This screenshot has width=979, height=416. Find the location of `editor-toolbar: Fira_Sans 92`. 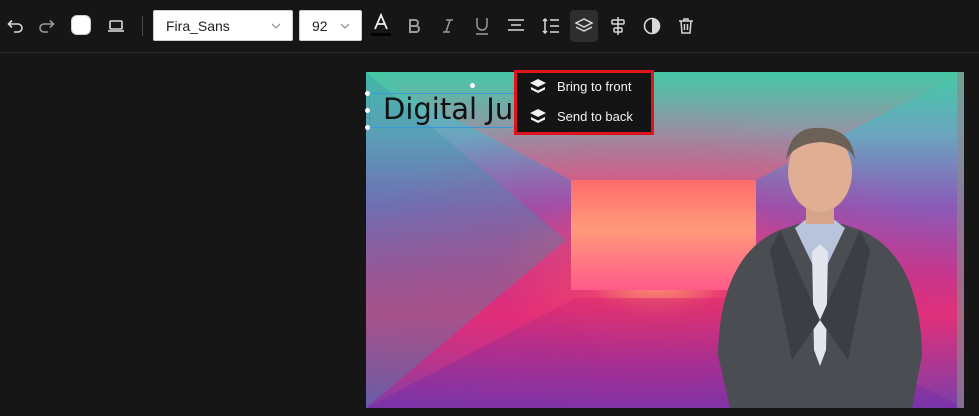

editor-toolbar: Fira_Sans 92 is located at coordinates (489, 26).